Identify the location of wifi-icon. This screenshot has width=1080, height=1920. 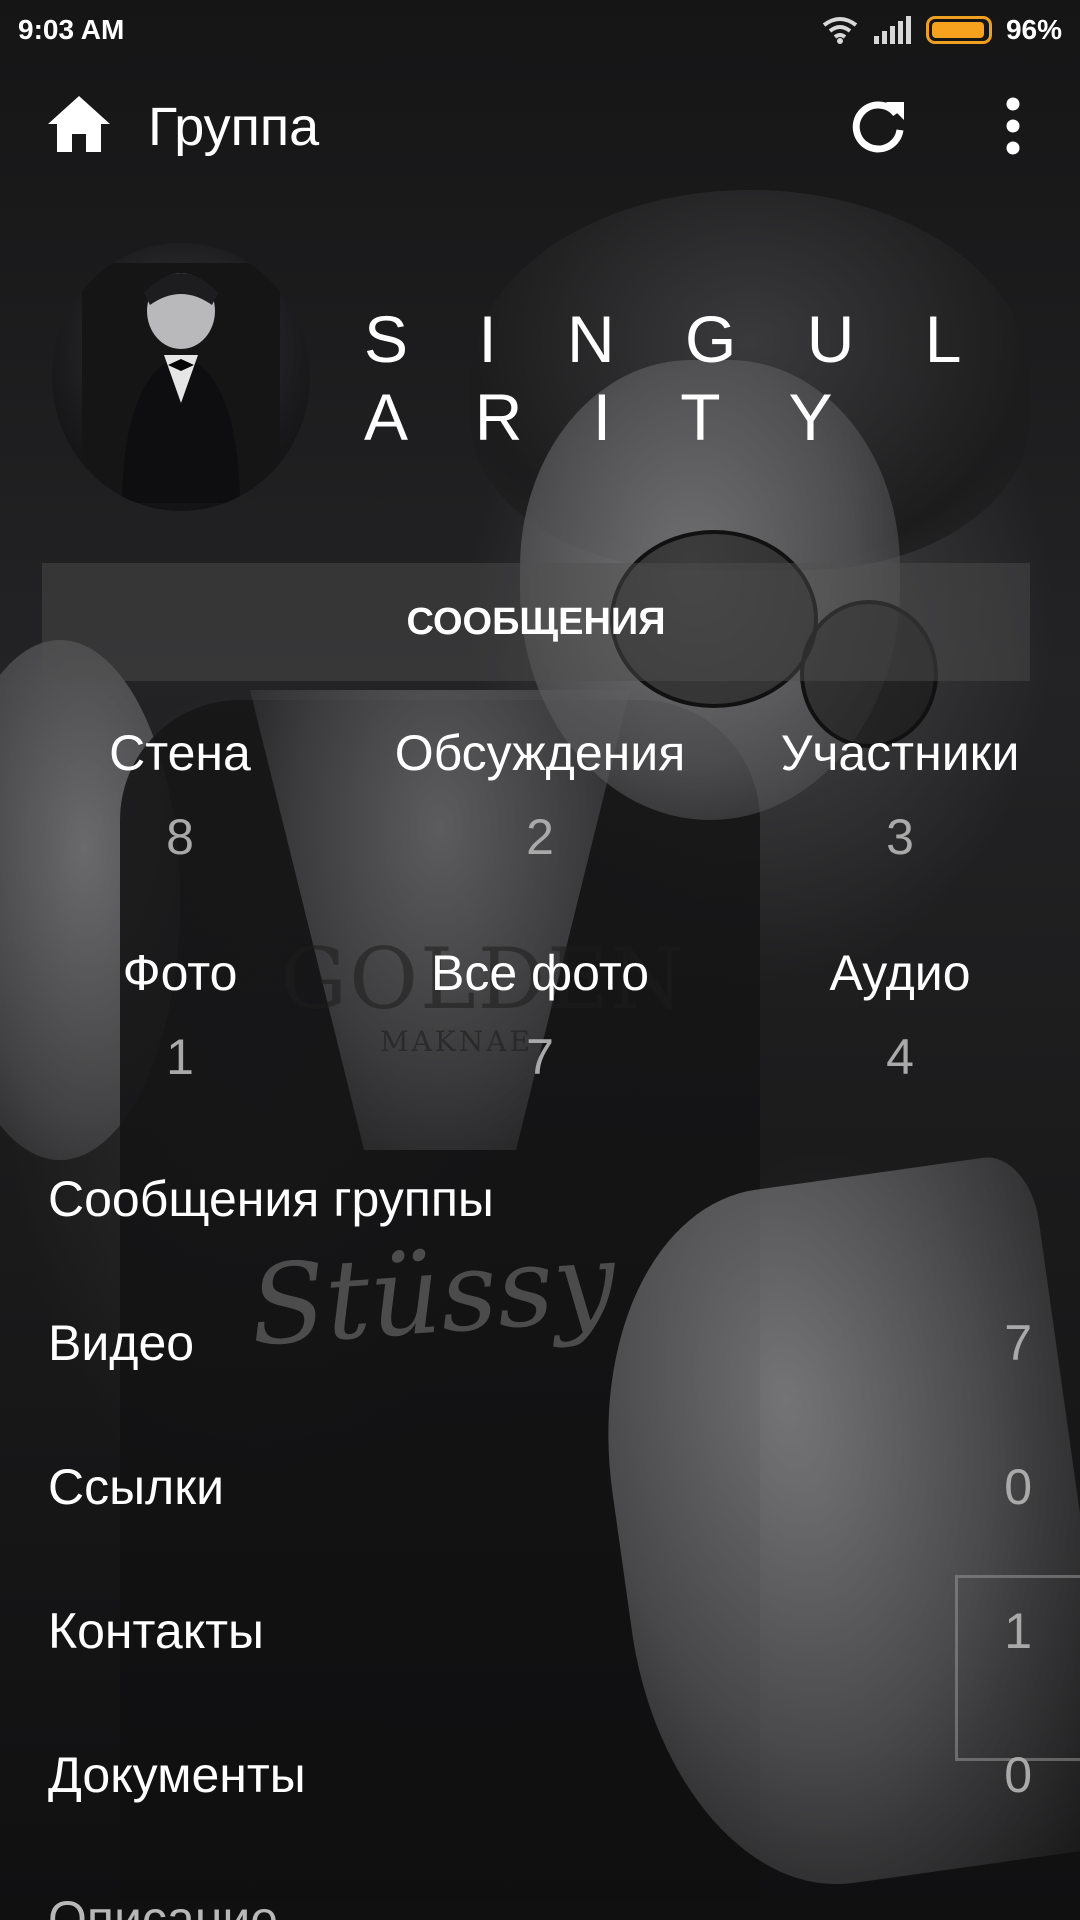
(840, 30).